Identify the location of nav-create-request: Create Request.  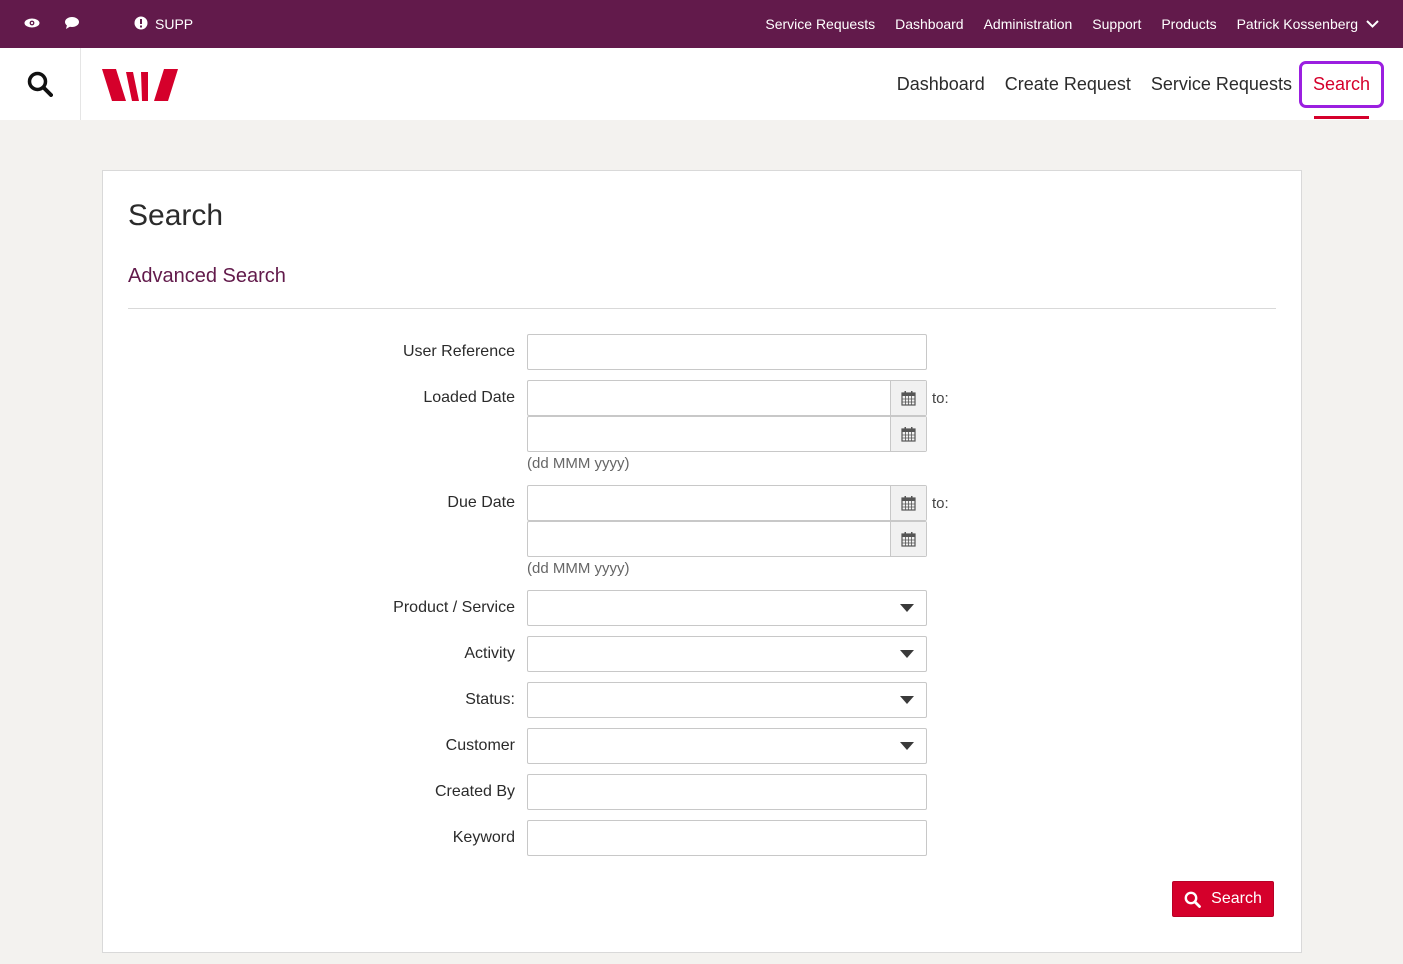
(1068, 84).